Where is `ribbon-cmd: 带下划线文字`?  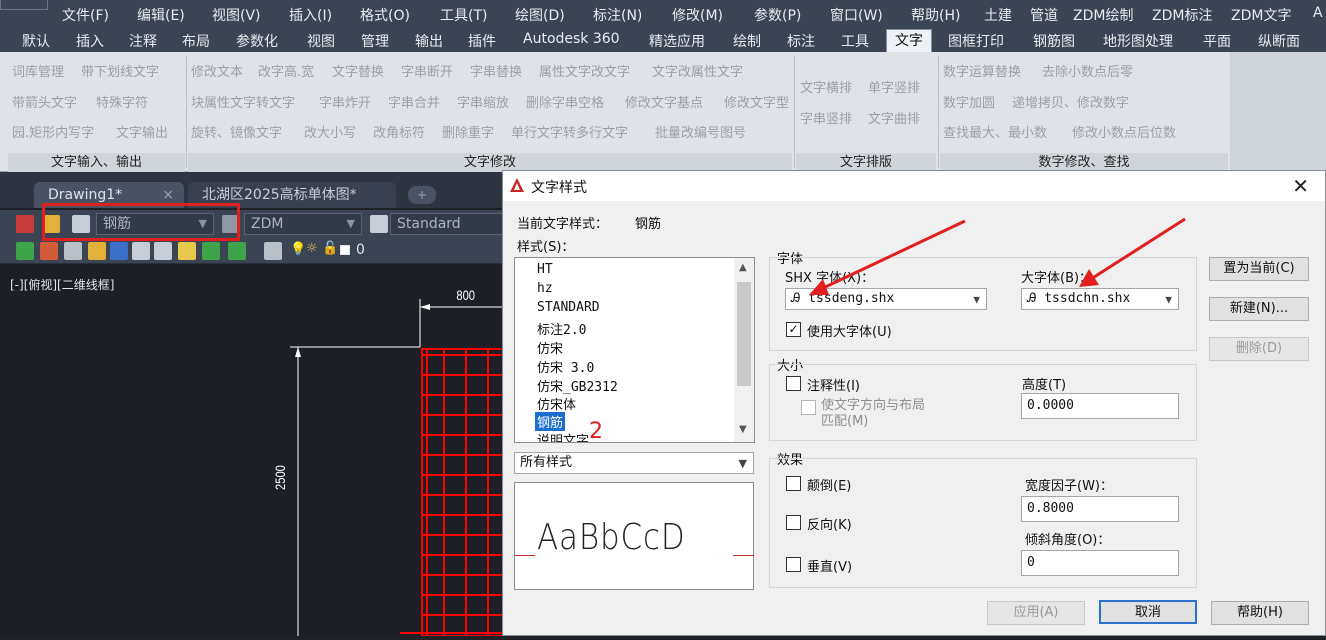 ribbon-cmd: 带下划线文字 is located at coordinates (120, 70).